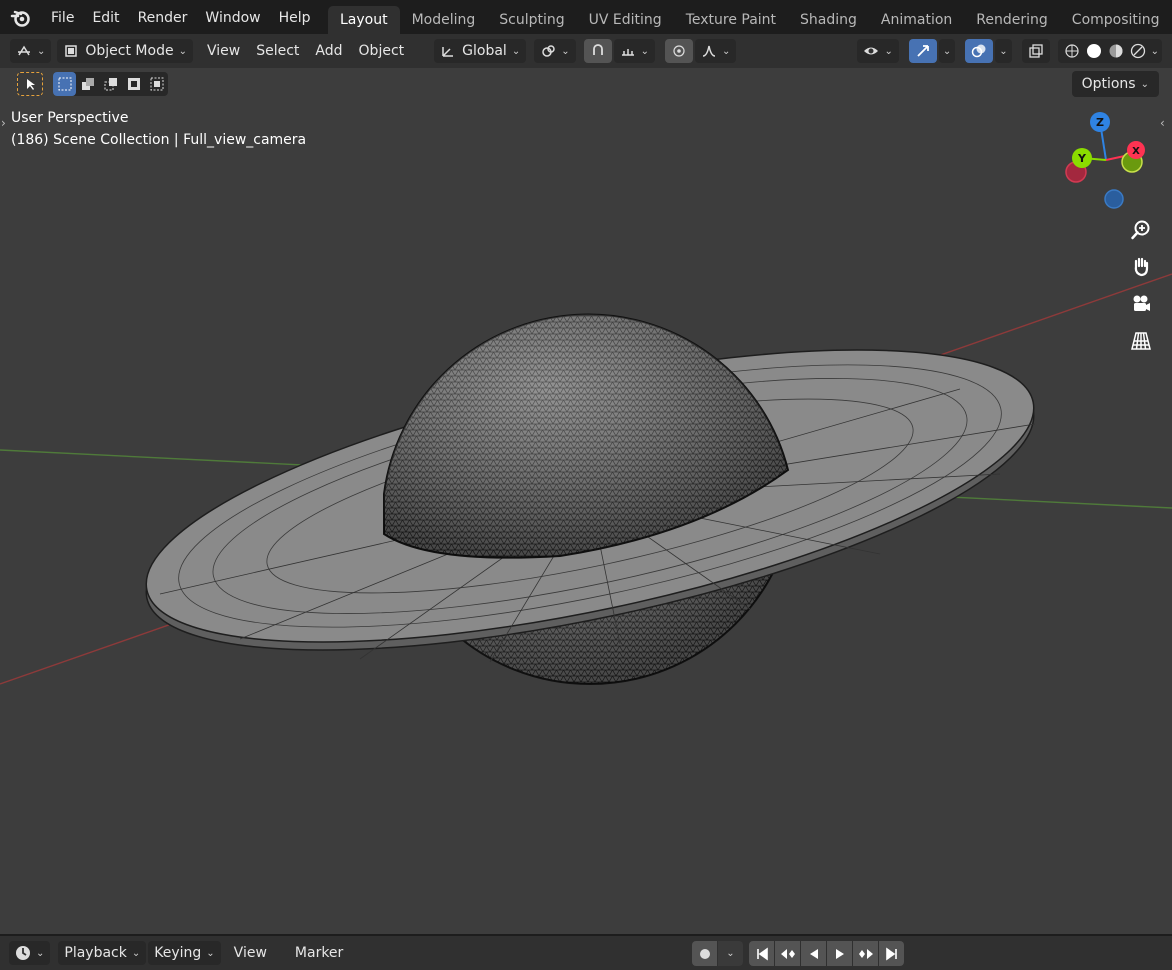  I want to click on grid-icon, so click(1141, 341).